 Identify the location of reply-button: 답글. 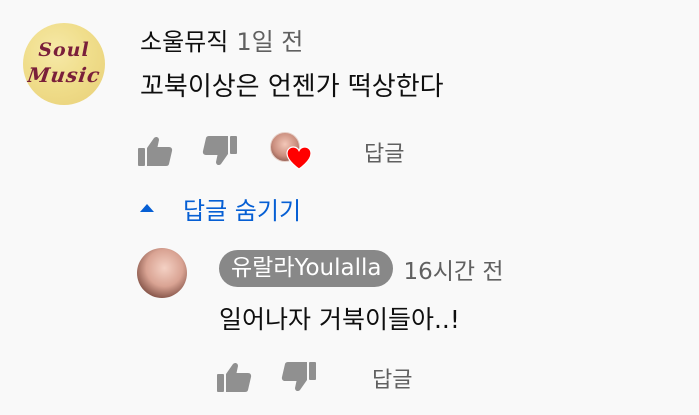
(384, 152).